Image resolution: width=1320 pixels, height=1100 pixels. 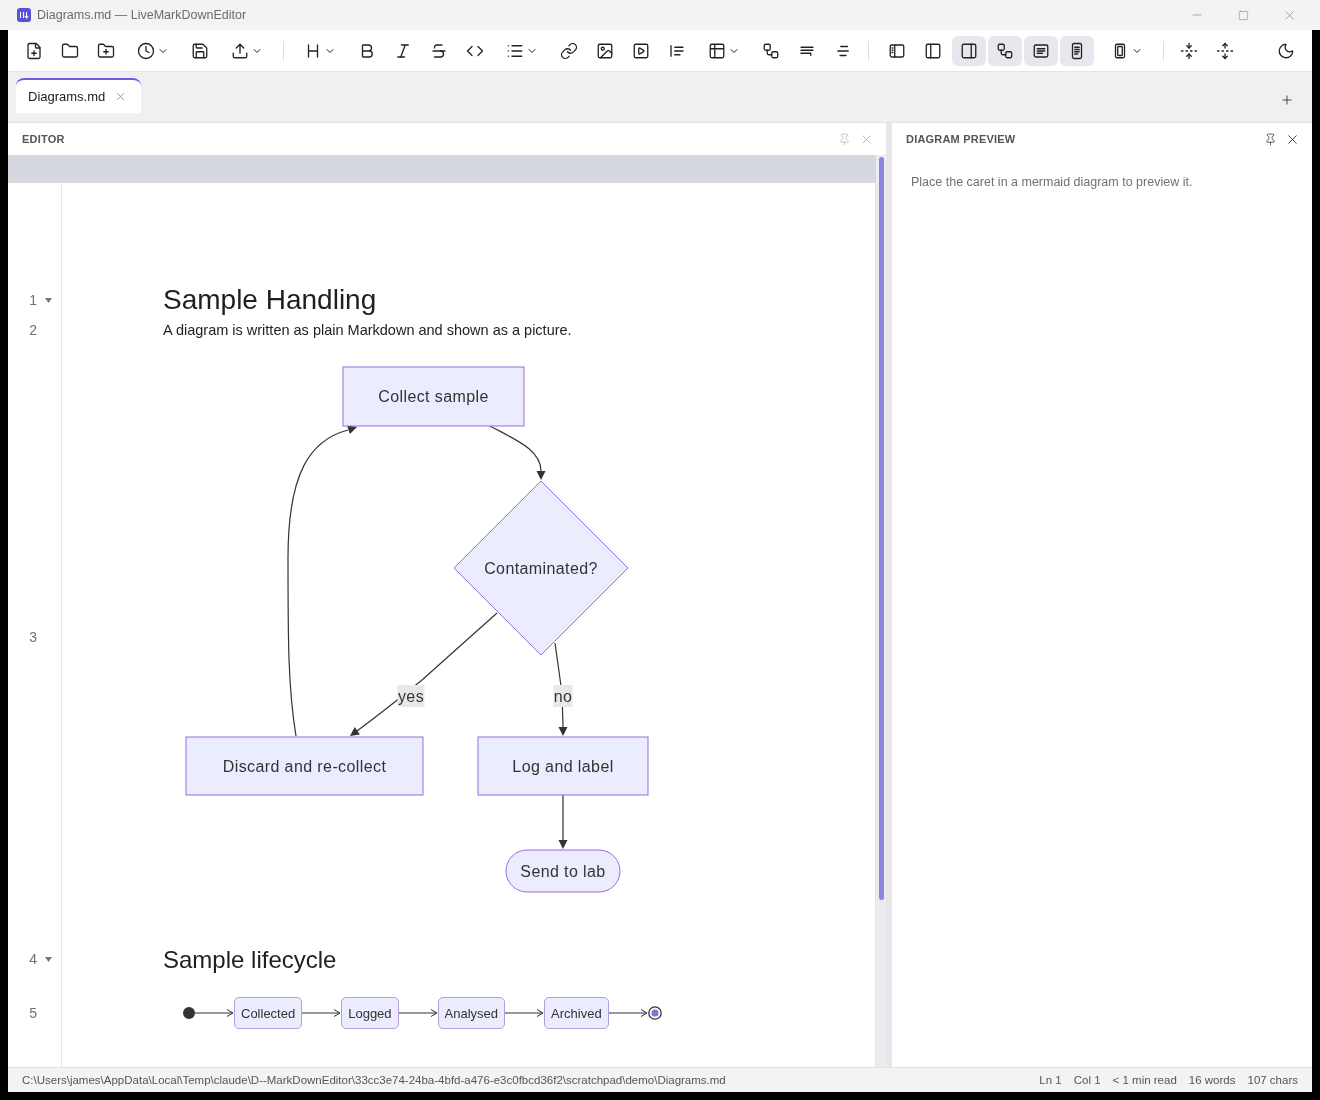 What do you see at coordinates (146, 50) in the screenshot?
I see `clock-icon` at bounding box center [146, 50].